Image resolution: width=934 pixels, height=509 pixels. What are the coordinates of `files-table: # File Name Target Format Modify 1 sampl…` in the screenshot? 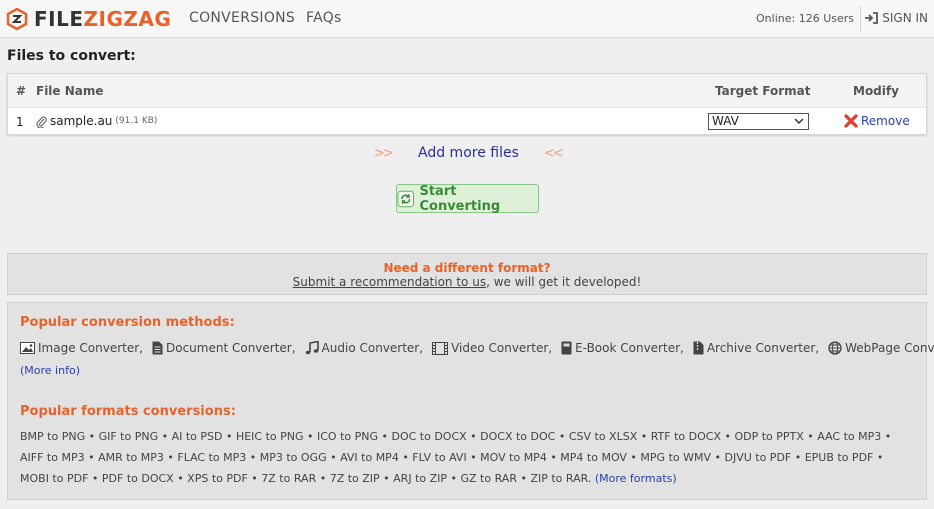 It's located at (467, 104).